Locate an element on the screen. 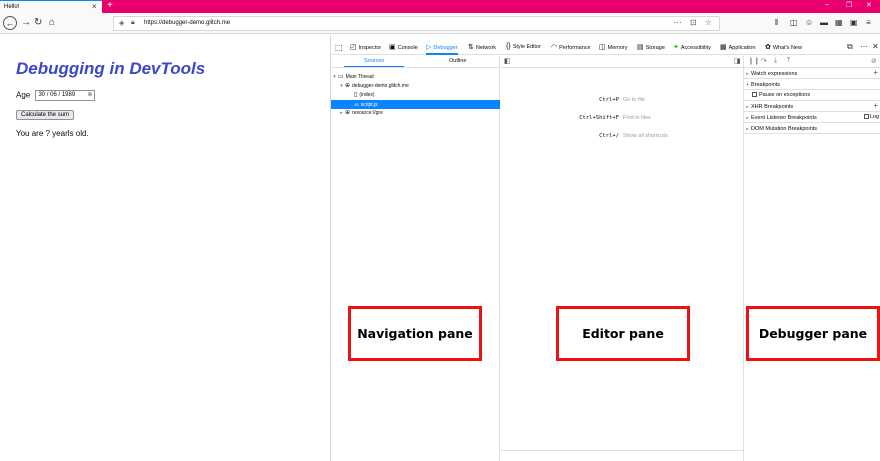 This screenshot has width=880, height=461. step-in-icon: ⤓ is located at coordinates (775, 61).